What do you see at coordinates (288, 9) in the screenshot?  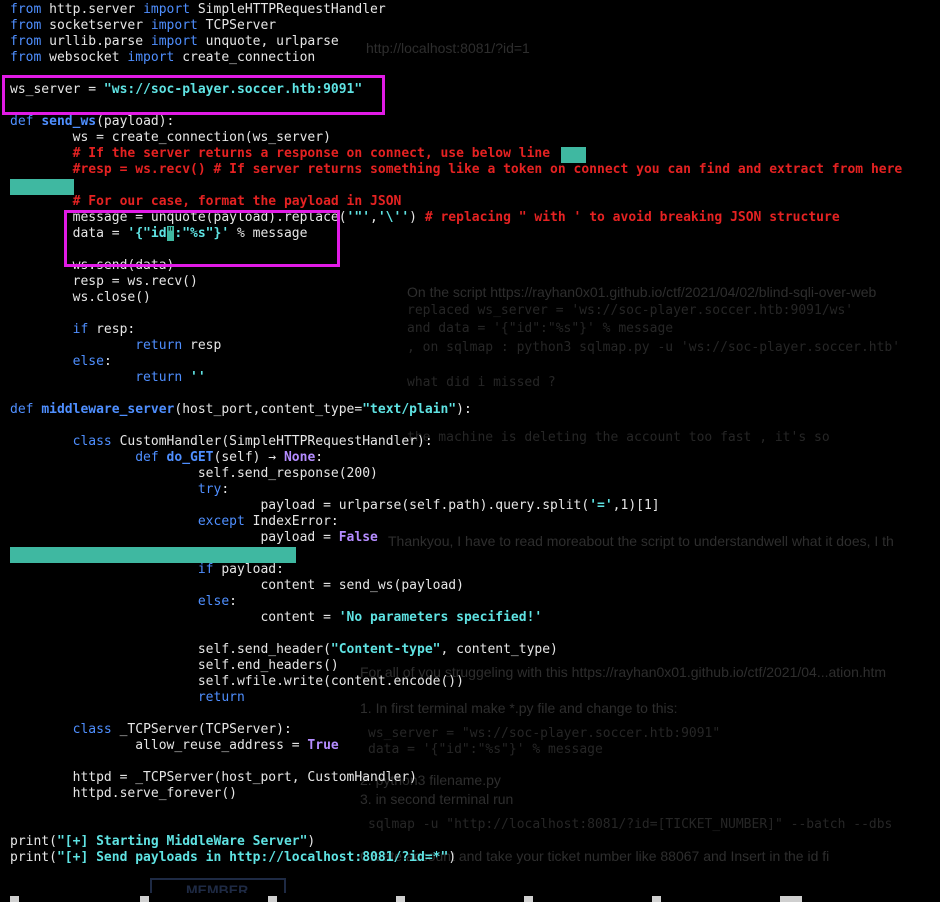 I see `code-token: SimpleHTTPRequestHandler` at bounding box center [288, 9].